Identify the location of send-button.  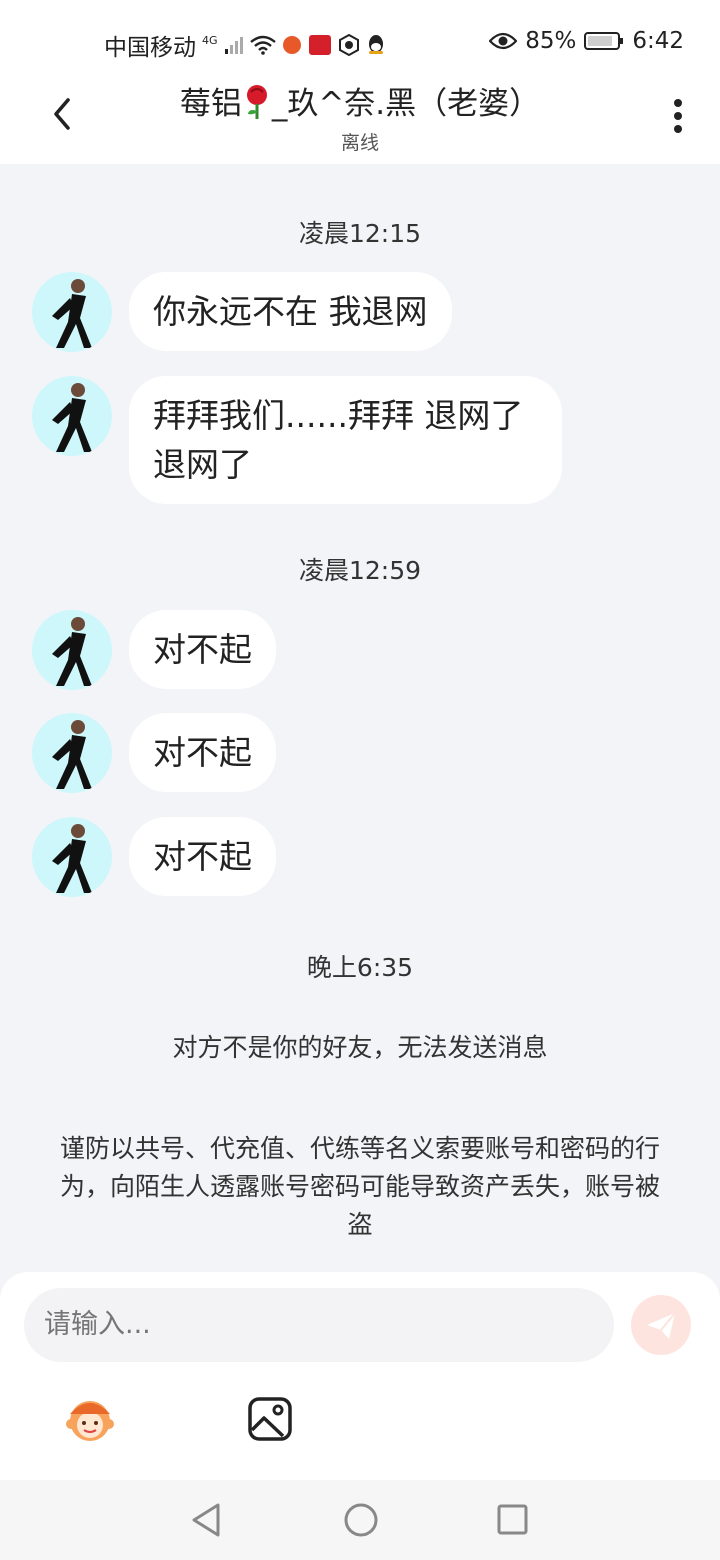
(661, 1325).